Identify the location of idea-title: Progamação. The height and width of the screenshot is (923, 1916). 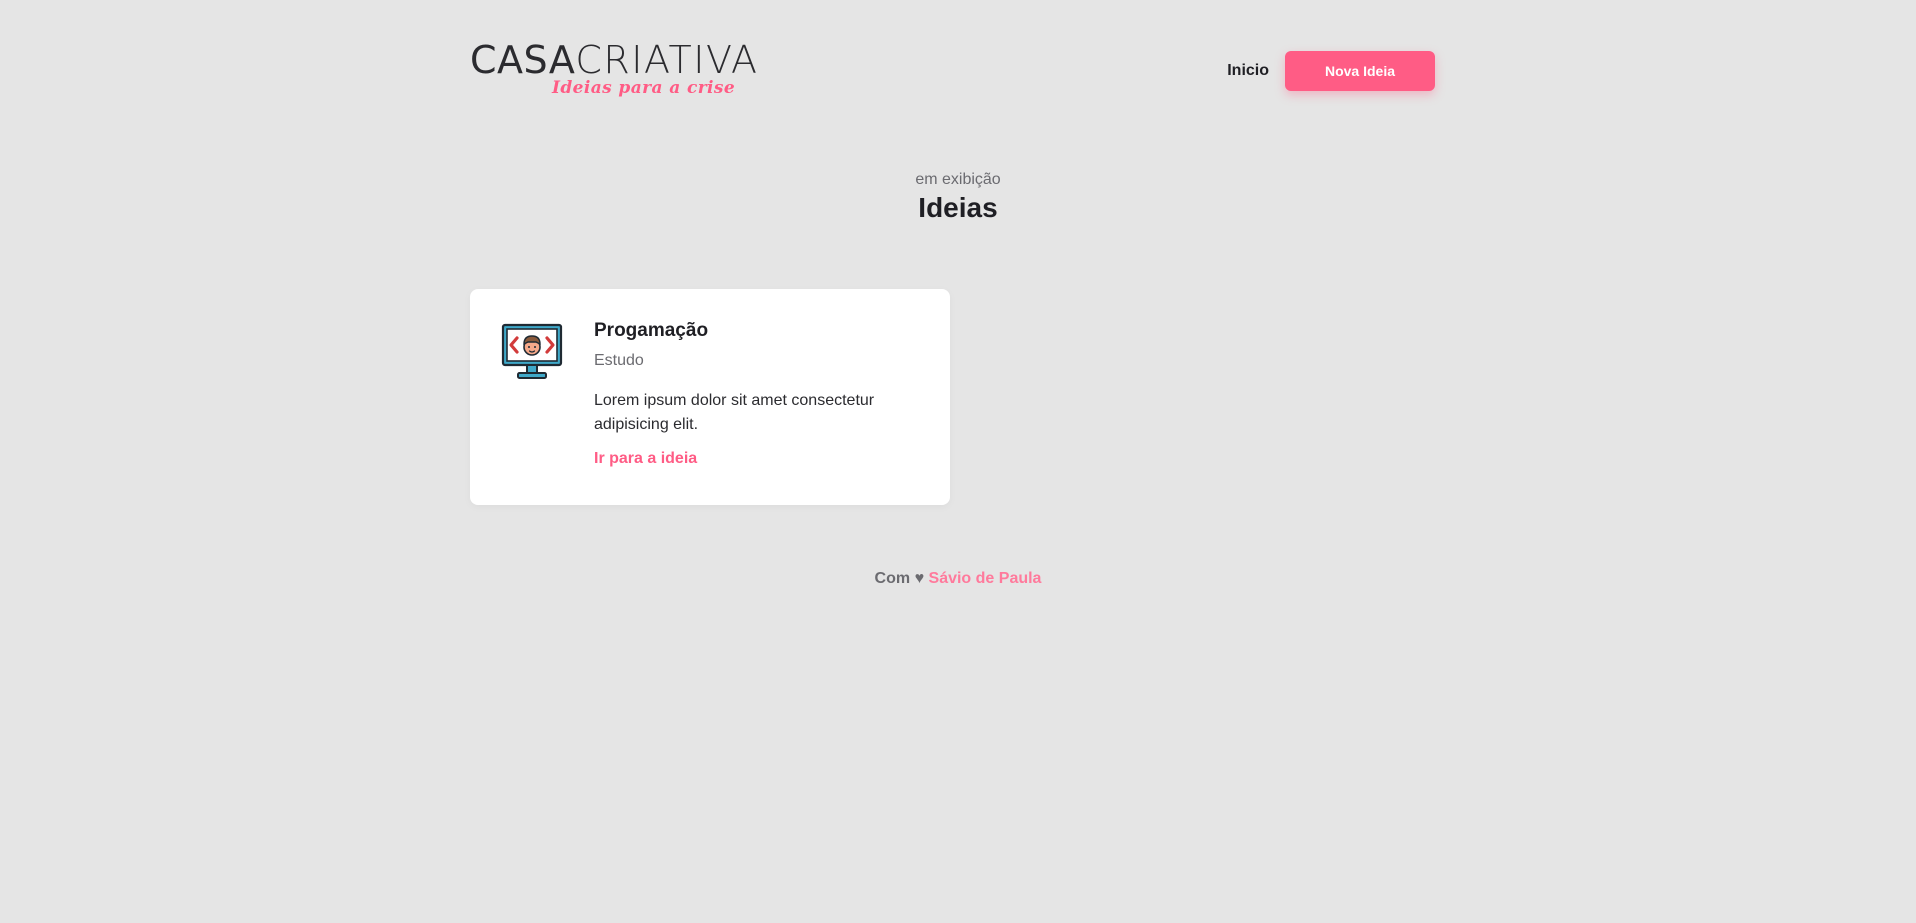
(651, 330).